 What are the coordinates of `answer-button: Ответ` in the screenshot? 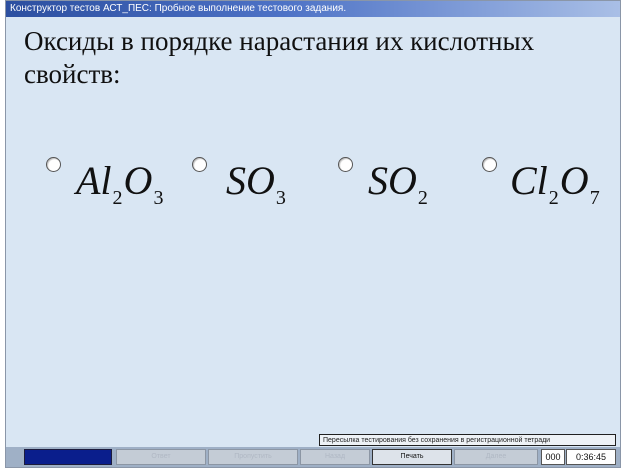 It's located at (161, 457).